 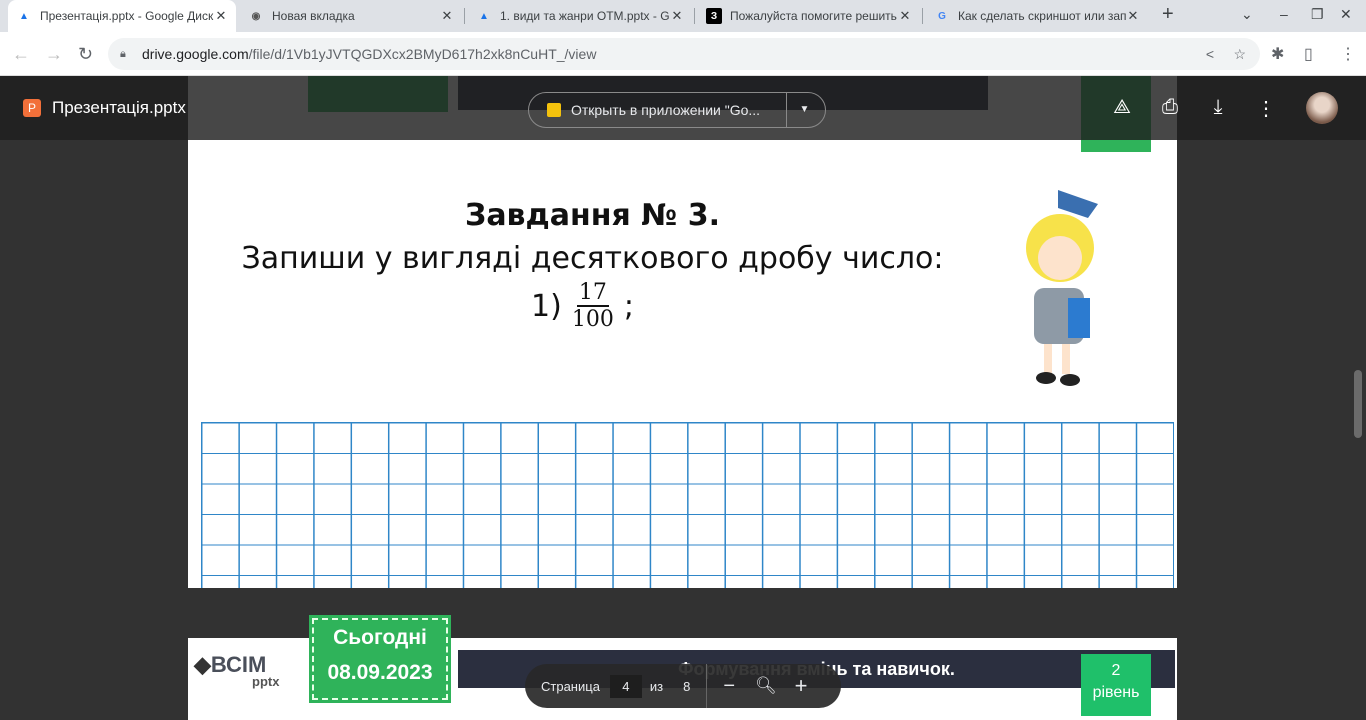 What do you see at coordinates (1266, 108) in the screenshot?
I see `more-icon: ⋮` at bounding box center [1266, 108].